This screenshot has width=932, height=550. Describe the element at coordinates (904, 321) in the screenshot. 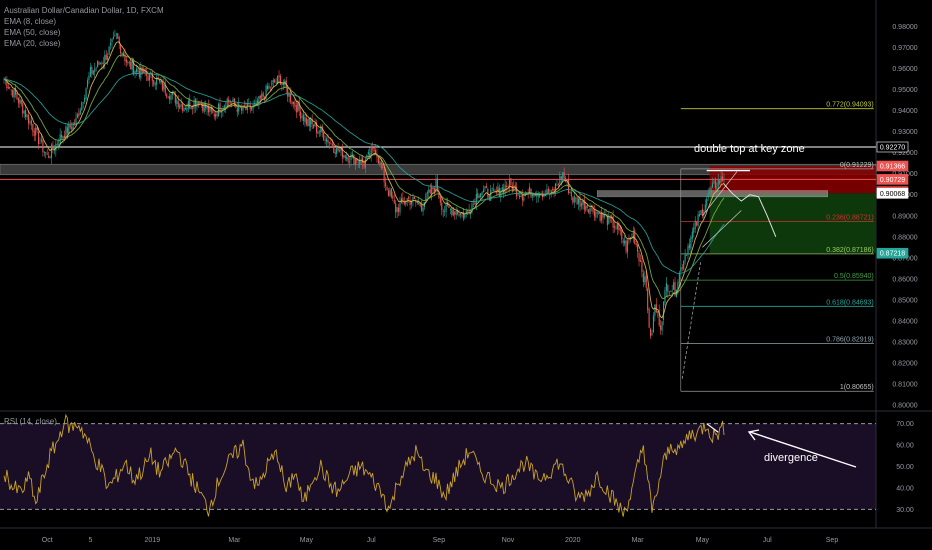

I see `price-tick: 0.84000` at that location.